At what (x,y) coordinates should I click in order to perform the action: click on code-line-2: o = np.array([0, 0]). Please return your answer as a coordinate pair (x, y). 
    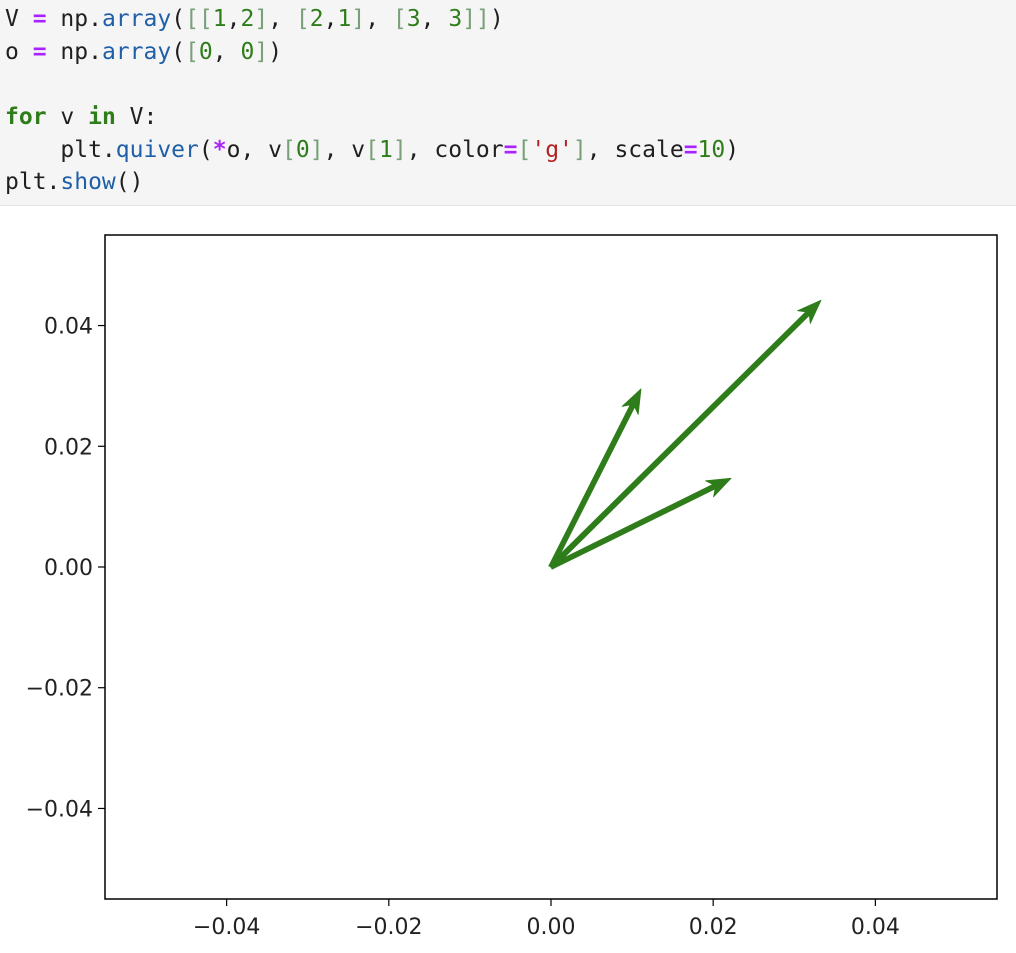
    Looking at the image, I should click on (144, 52).